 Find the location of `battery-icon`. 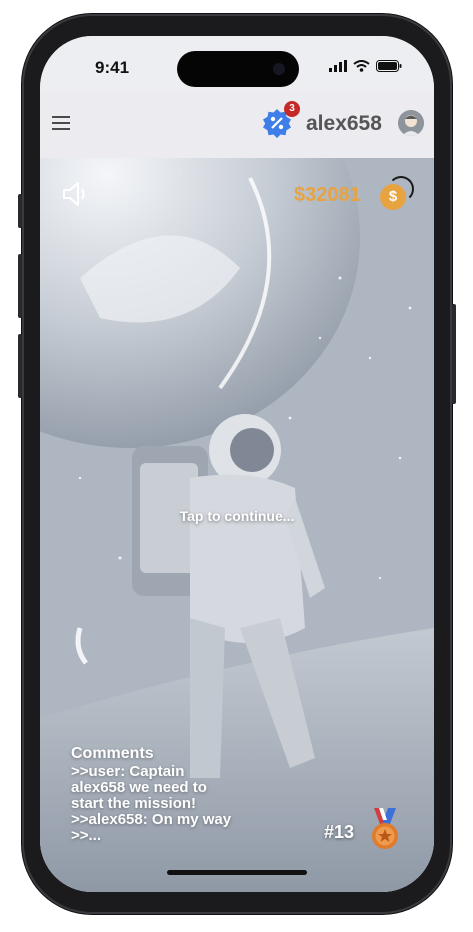

battery-icon is located at coordinates (389, 66).